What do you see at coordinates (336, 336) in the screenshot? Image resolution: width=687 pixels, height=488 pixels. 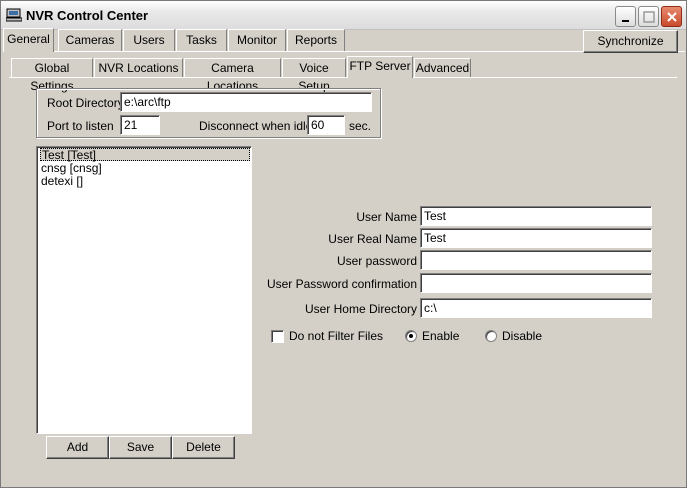 I see `no-filter-label: Do not Filter Files` at bounding box center [336, 336].